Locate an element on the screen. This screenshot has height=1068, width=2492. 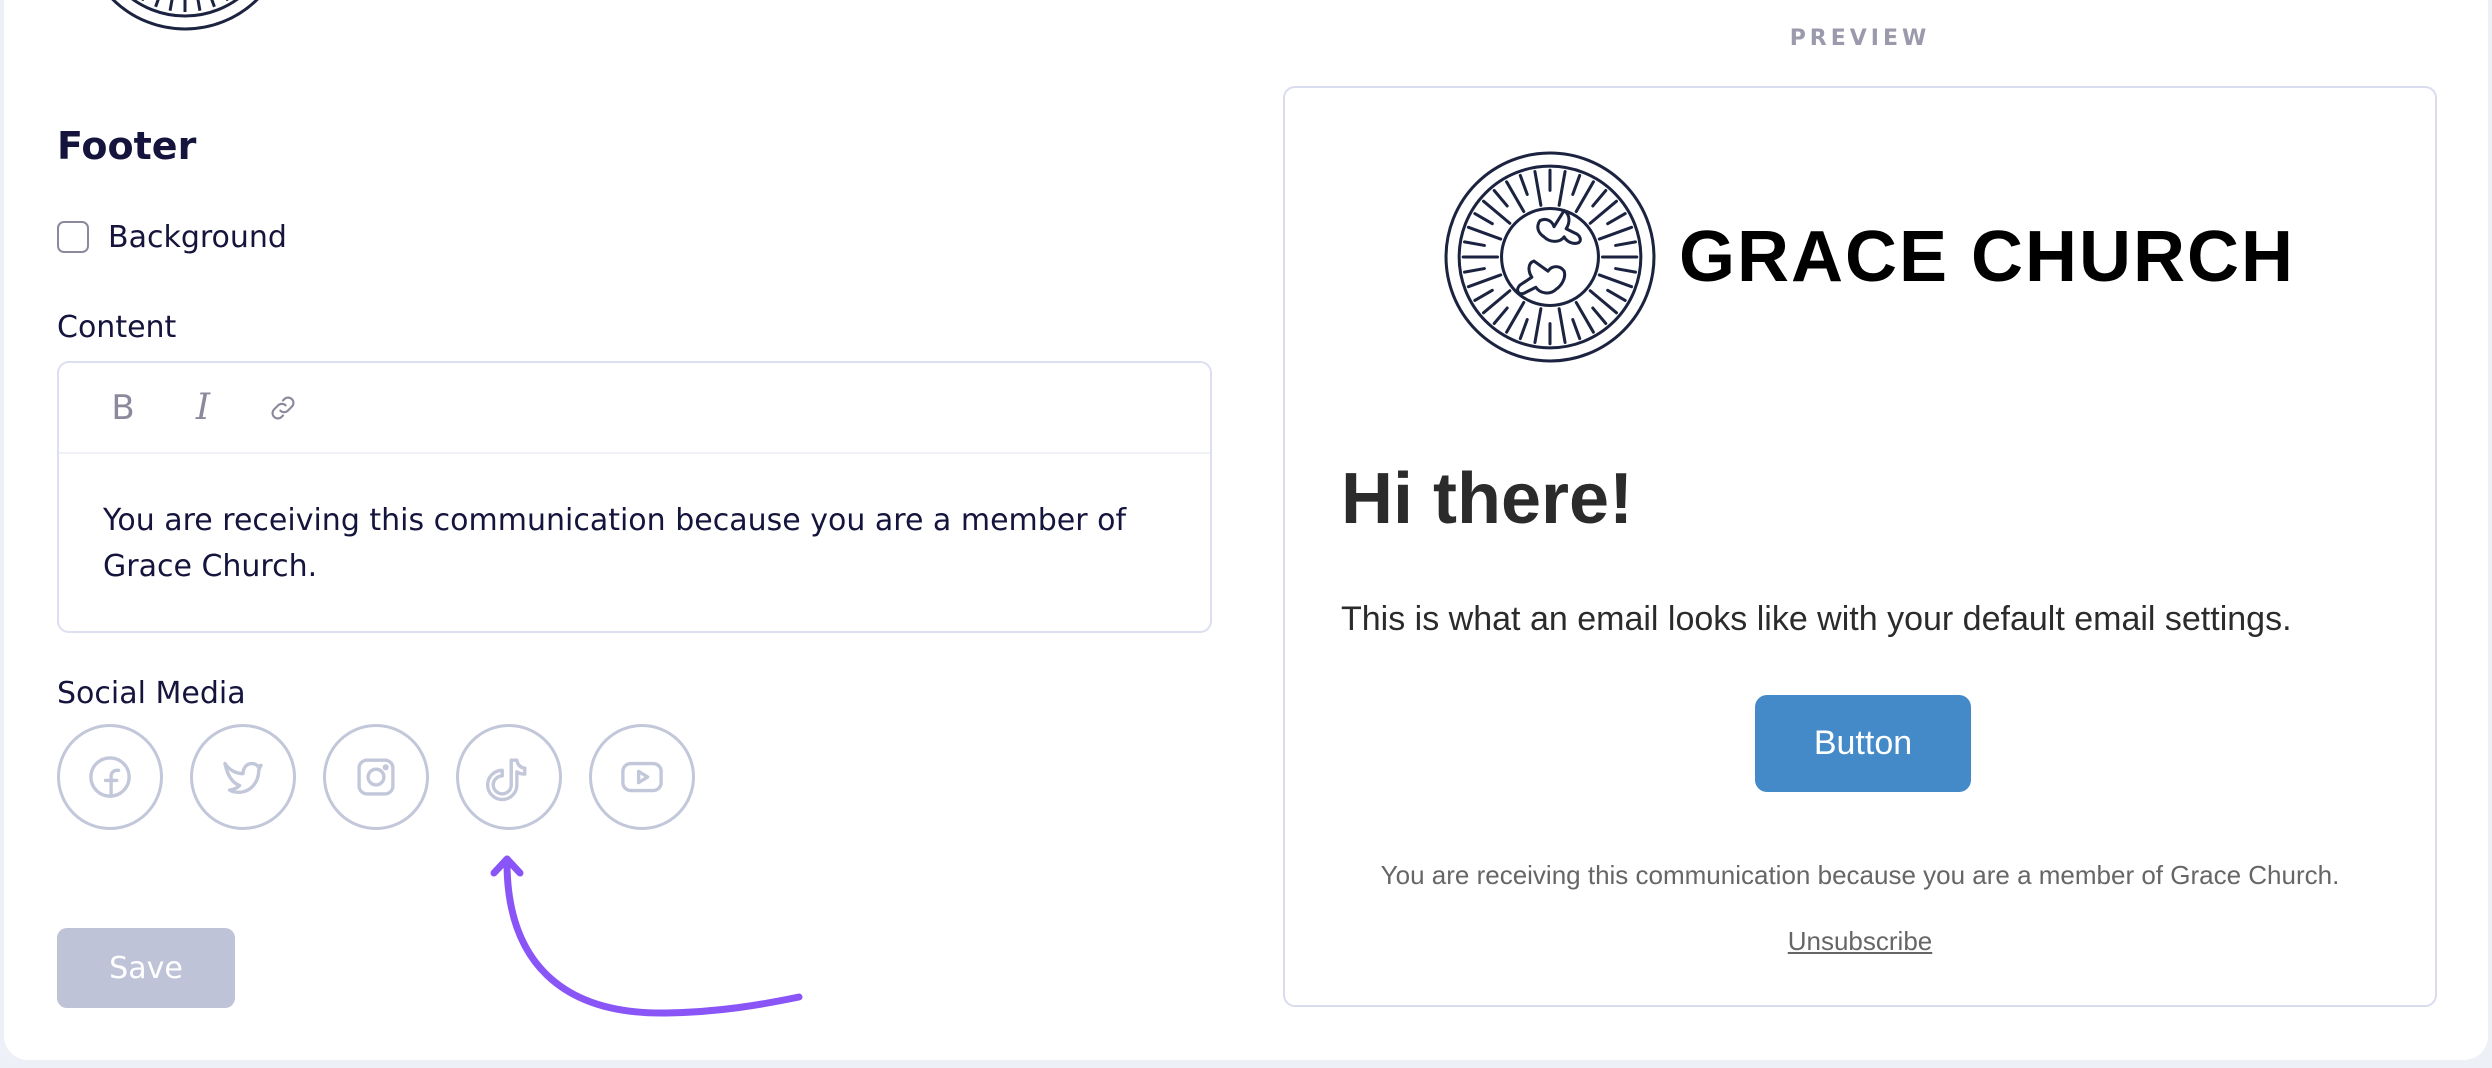
youtube-button is located at coordinates (642, 777).